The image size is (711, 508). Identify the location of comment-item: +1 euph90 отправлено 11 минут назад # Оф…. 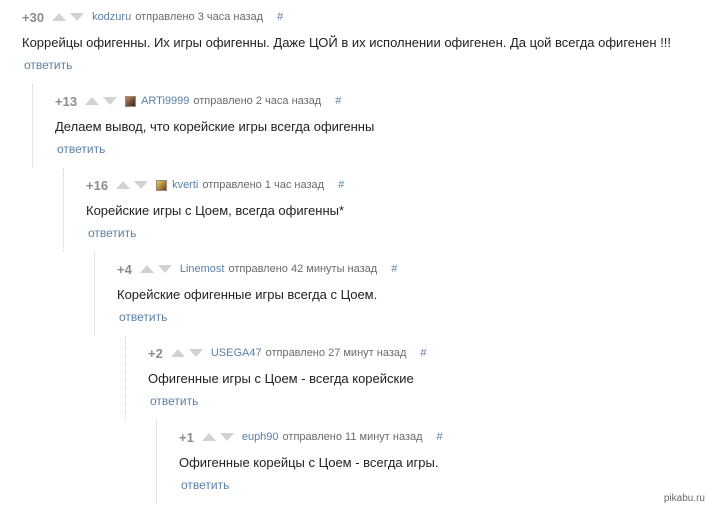
(433, 462).